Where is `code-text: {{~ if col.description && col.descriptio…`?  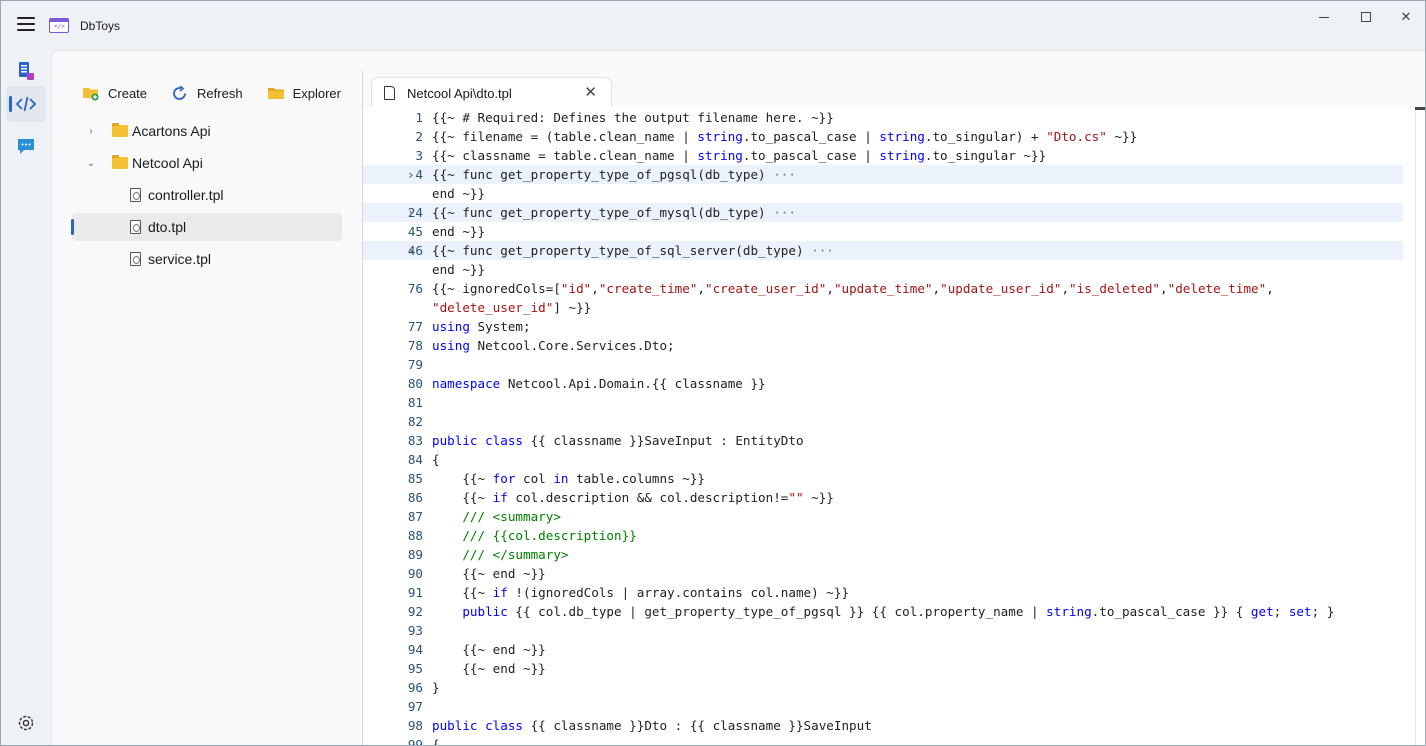
code-text: {{~ if col.description && col.descriptio… is located at coordinates (633, 497).